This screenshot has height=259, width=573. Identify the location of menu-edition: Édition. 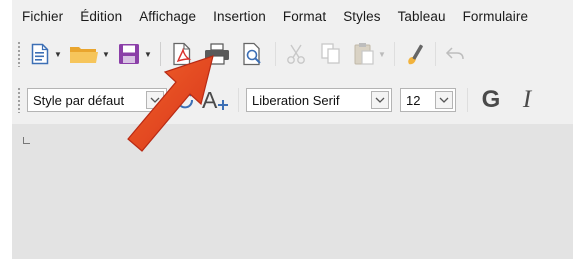
(99, 16).